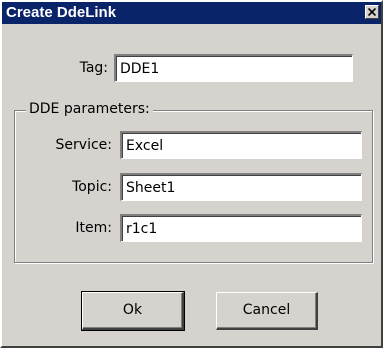  What do you see at coordinates (241, 187) in the screenshot?
I see `topic-field: Sheet1` at bounding box center [241, 187].